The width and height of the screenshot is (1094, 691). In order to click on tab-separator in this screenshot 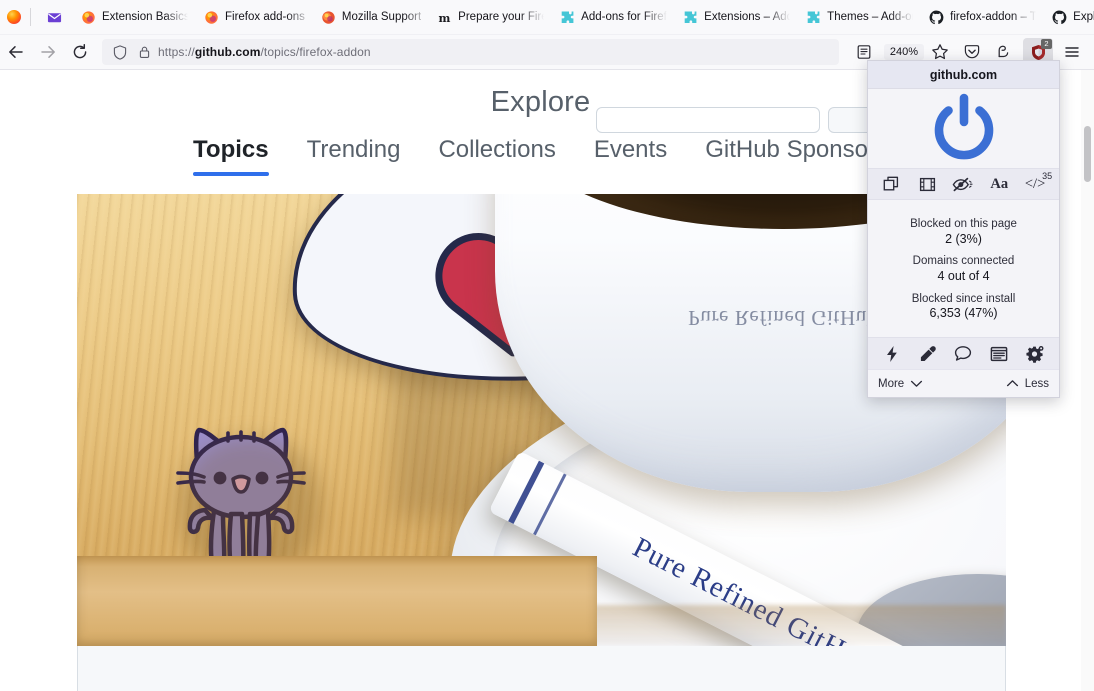, I will do `click(30, 17)`.